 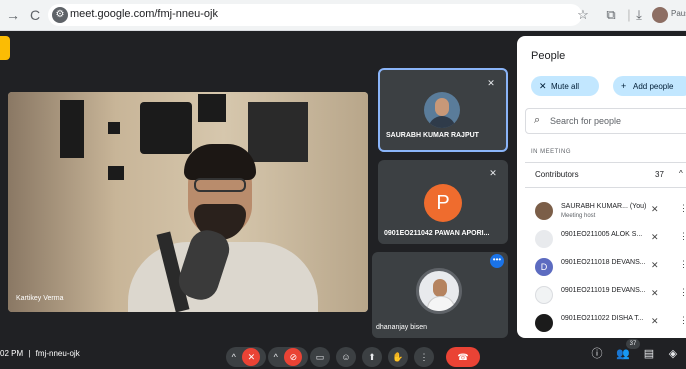 What do you see at coordinates (583, 15) in the screenshot?
I see `bookmark-star-icon: ☆` at bounding box center [583, 15].